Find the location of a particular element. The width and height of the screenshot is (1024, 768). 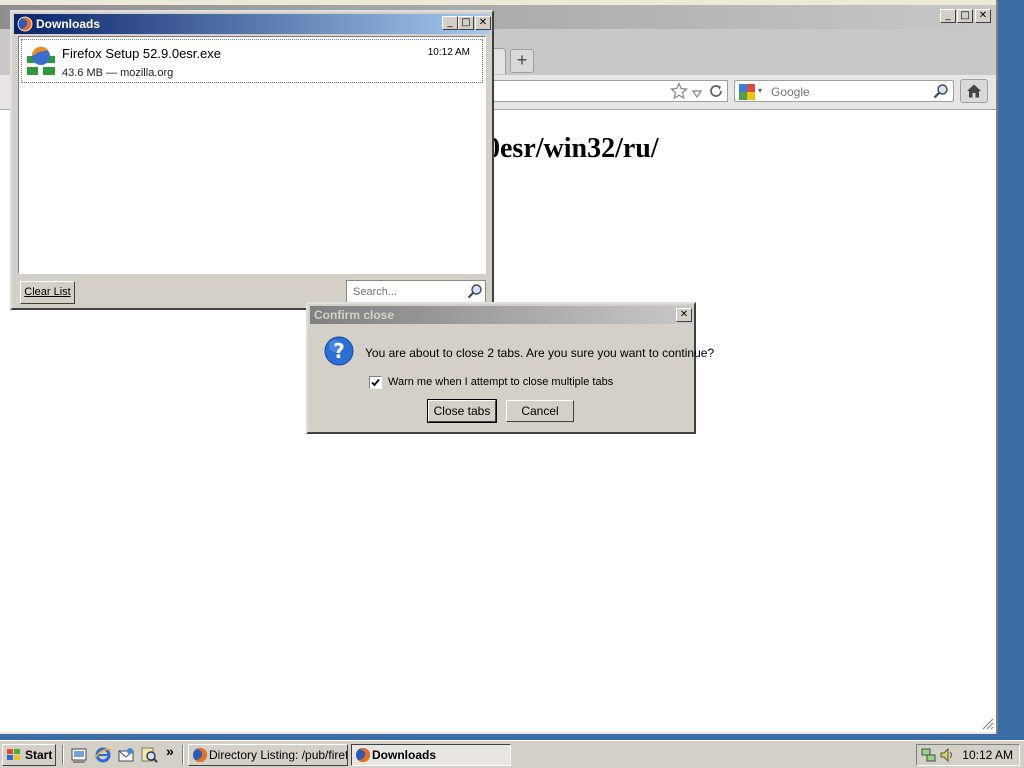

search-placeholder: Google is located at coordinates (790, 92).